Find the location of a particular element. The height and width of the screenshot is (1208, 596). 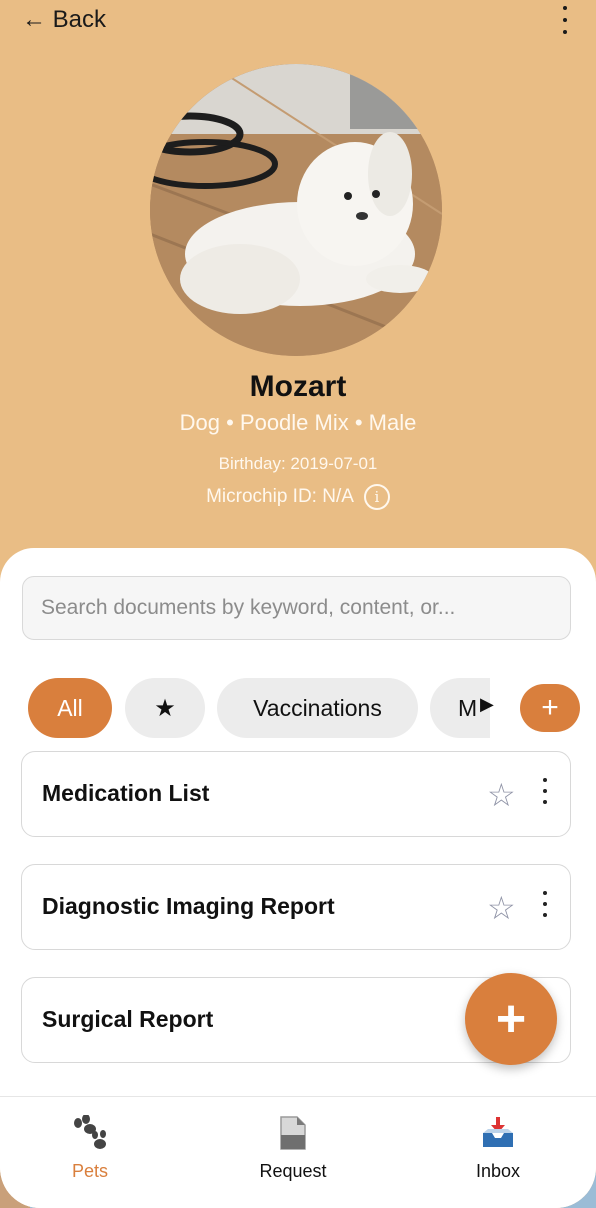

more-vertical-icon is located at coordinates (565, 20).